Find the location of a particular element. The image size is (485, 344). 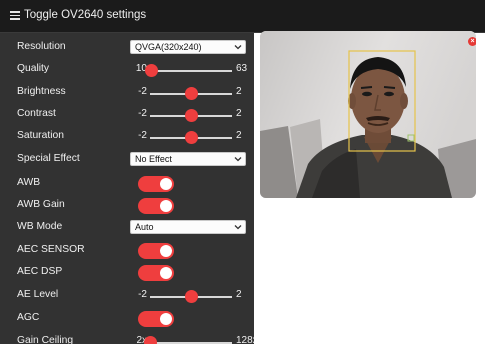

toggle-settings-title: Toggle OV2640 settings is located at coordinates (85, 15).